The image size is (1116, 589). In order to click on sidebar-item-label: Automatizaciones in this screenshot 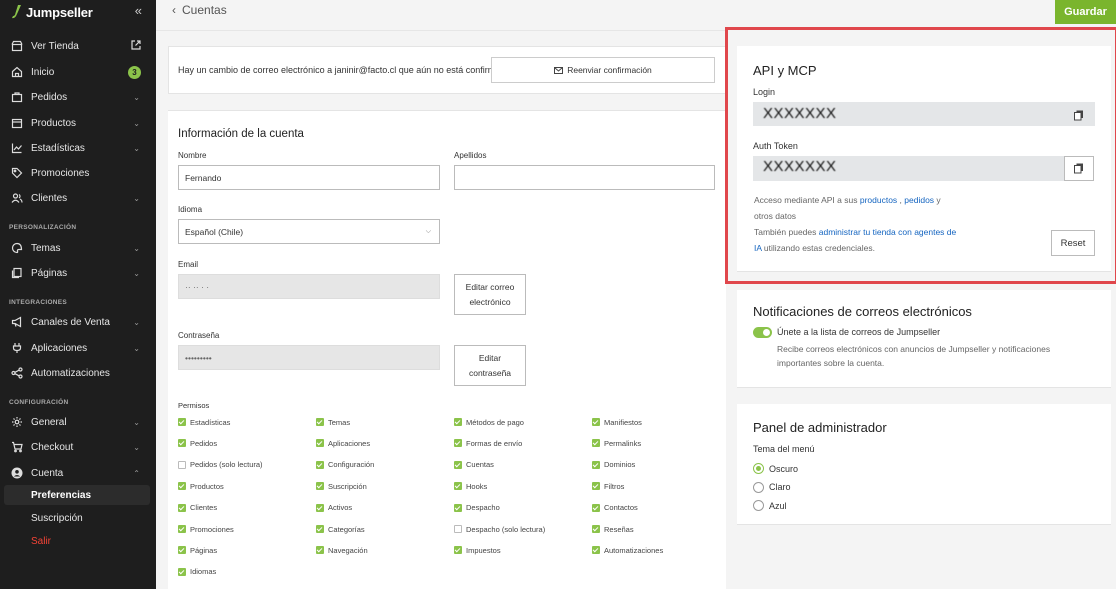, I will do `click(70, 373)`.